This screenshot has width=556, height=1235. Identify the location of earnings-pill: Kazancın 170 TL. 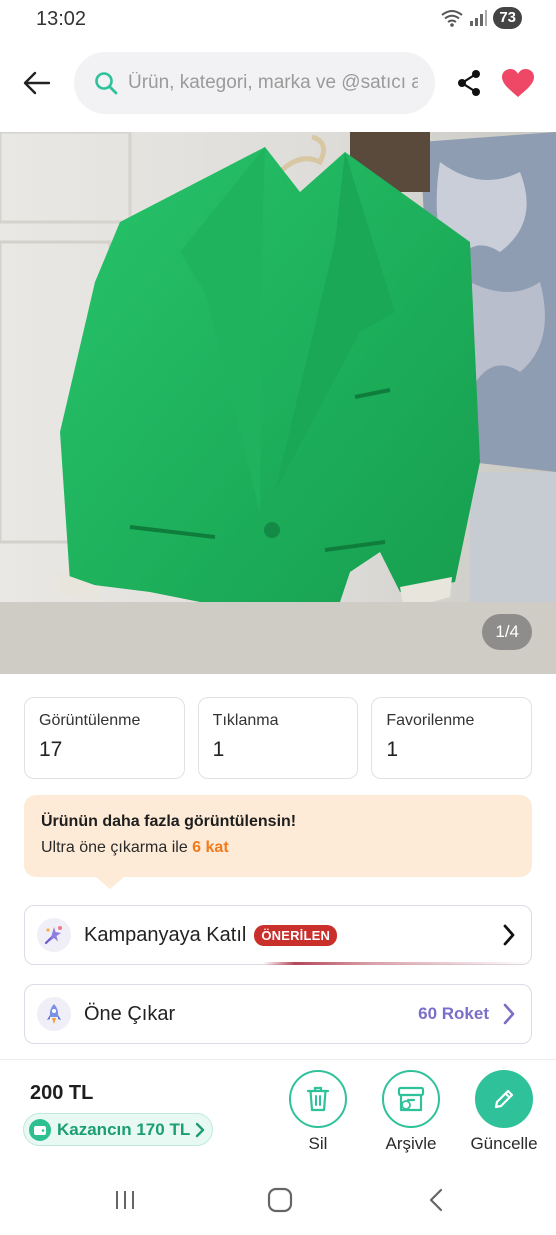
(118, 1129).